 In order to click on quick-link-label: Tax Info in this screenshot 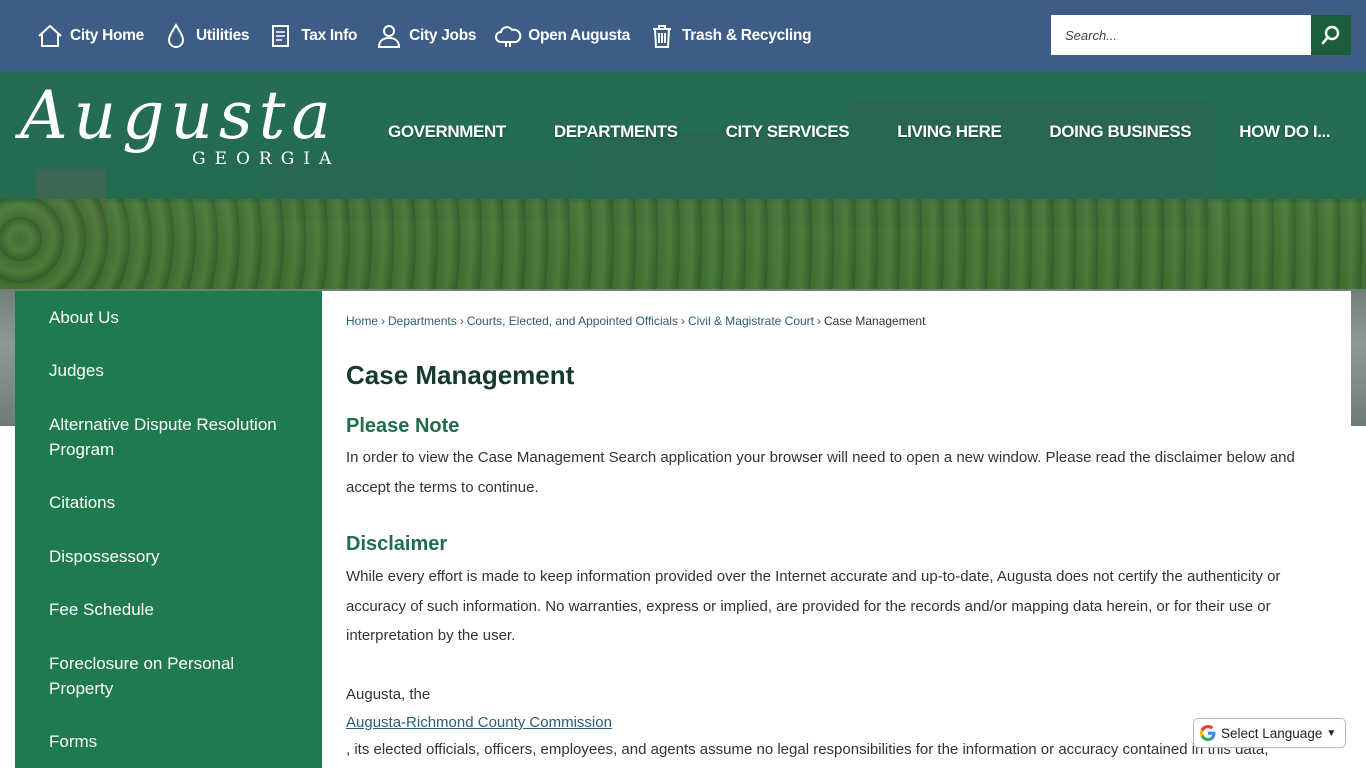, I will do `click(329, 35)`.